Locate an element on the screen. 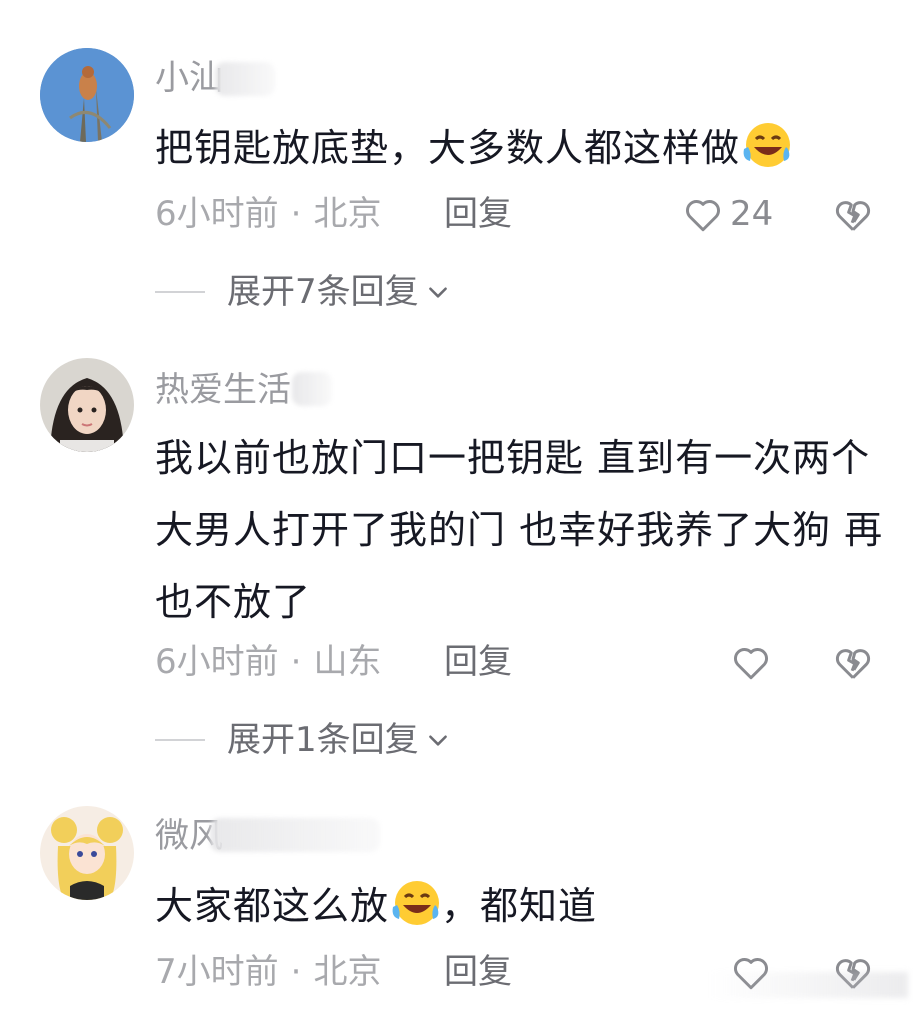  comment-text: 把钥匙放底垫，大多数人都这样做 is located at coordinates (520, 148).